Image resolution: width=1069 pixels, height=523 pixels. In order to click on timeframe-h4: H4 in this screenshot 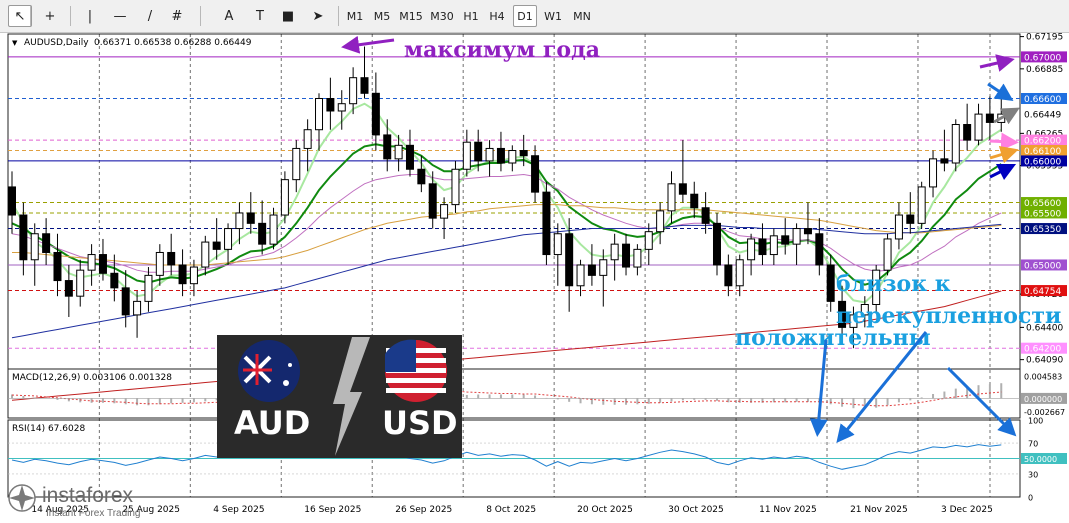, I will do `click(497, 16)`.